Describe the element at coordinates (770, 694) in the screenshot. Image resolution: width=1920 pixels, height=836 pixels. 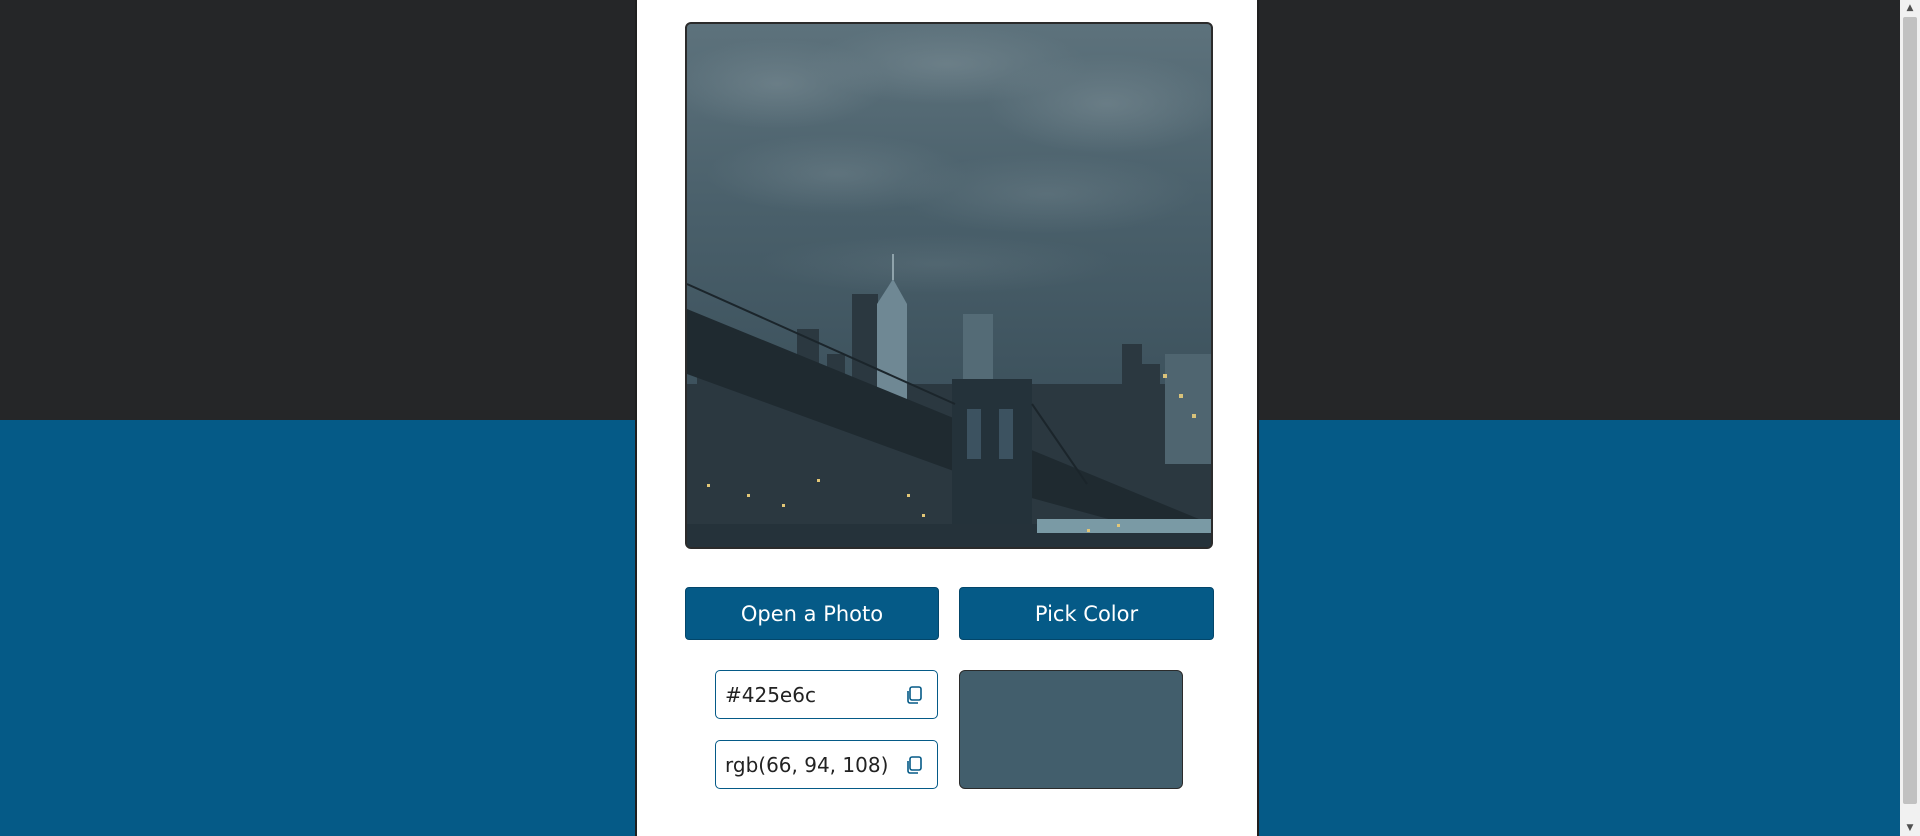
I see `hex-value: #425e6c` at that location.